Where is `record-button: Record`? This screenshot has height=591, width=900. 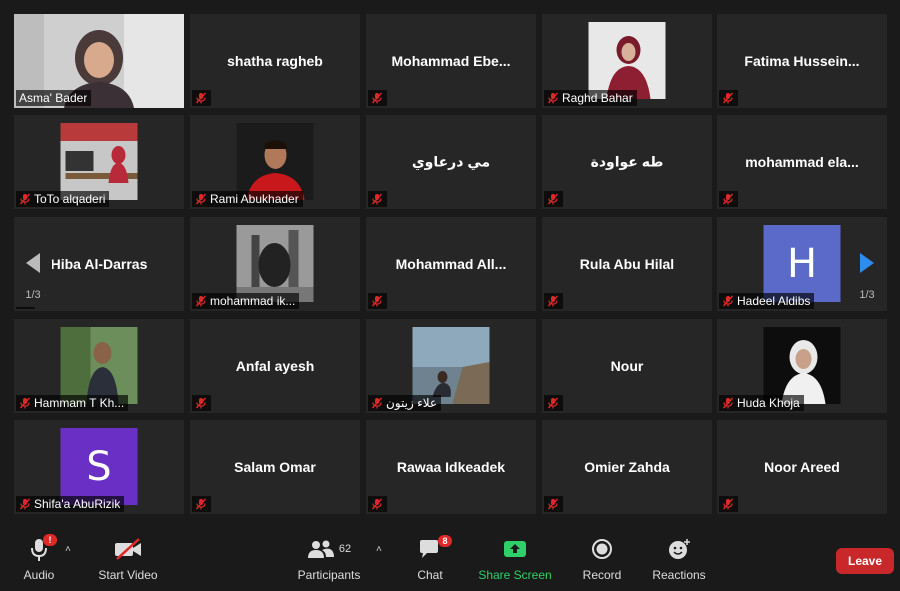
record-button: Record is located at coordinates (602, 560).